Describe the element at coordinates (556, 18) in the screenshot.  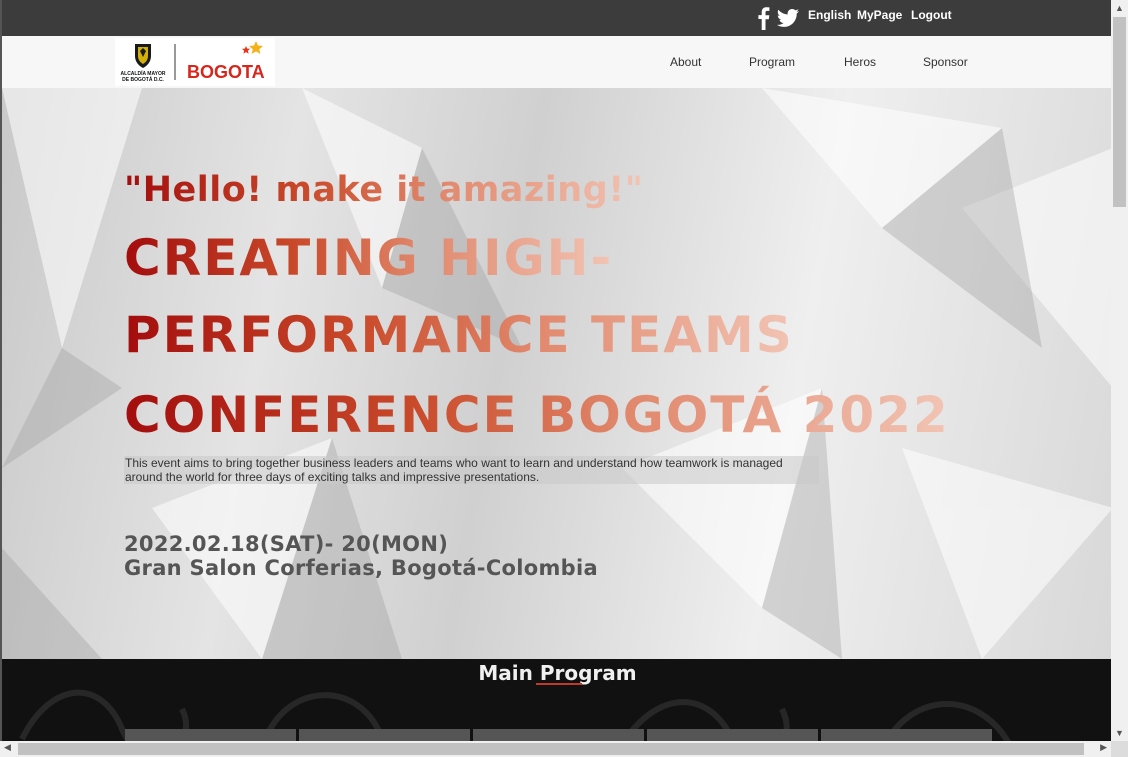
I see `top-bar: English MyPage Logout` at that location.